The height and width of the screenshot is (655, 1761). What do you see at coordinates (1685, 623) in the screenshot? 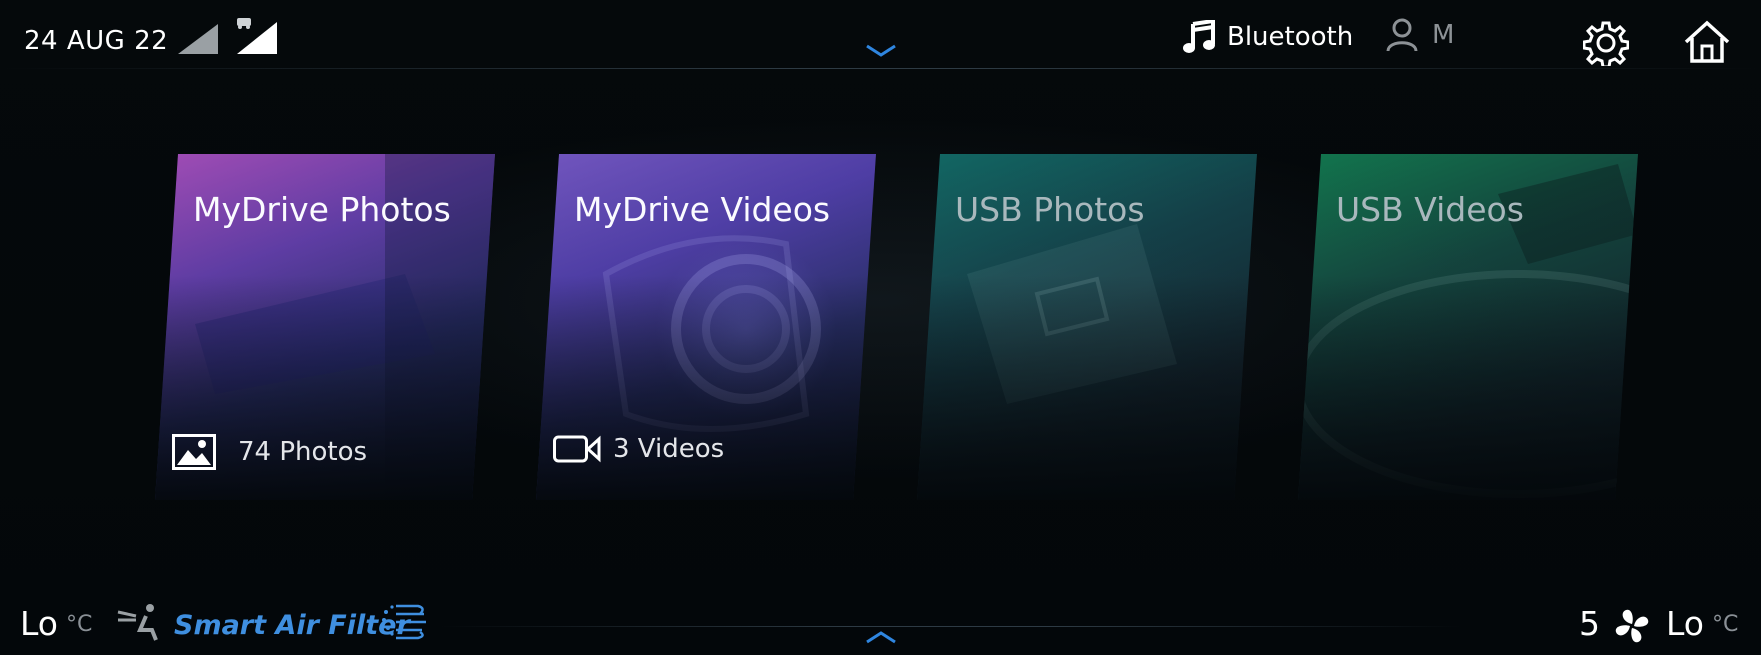
I see `right-temp-value: Lo` at bounding box center [1685, 623].